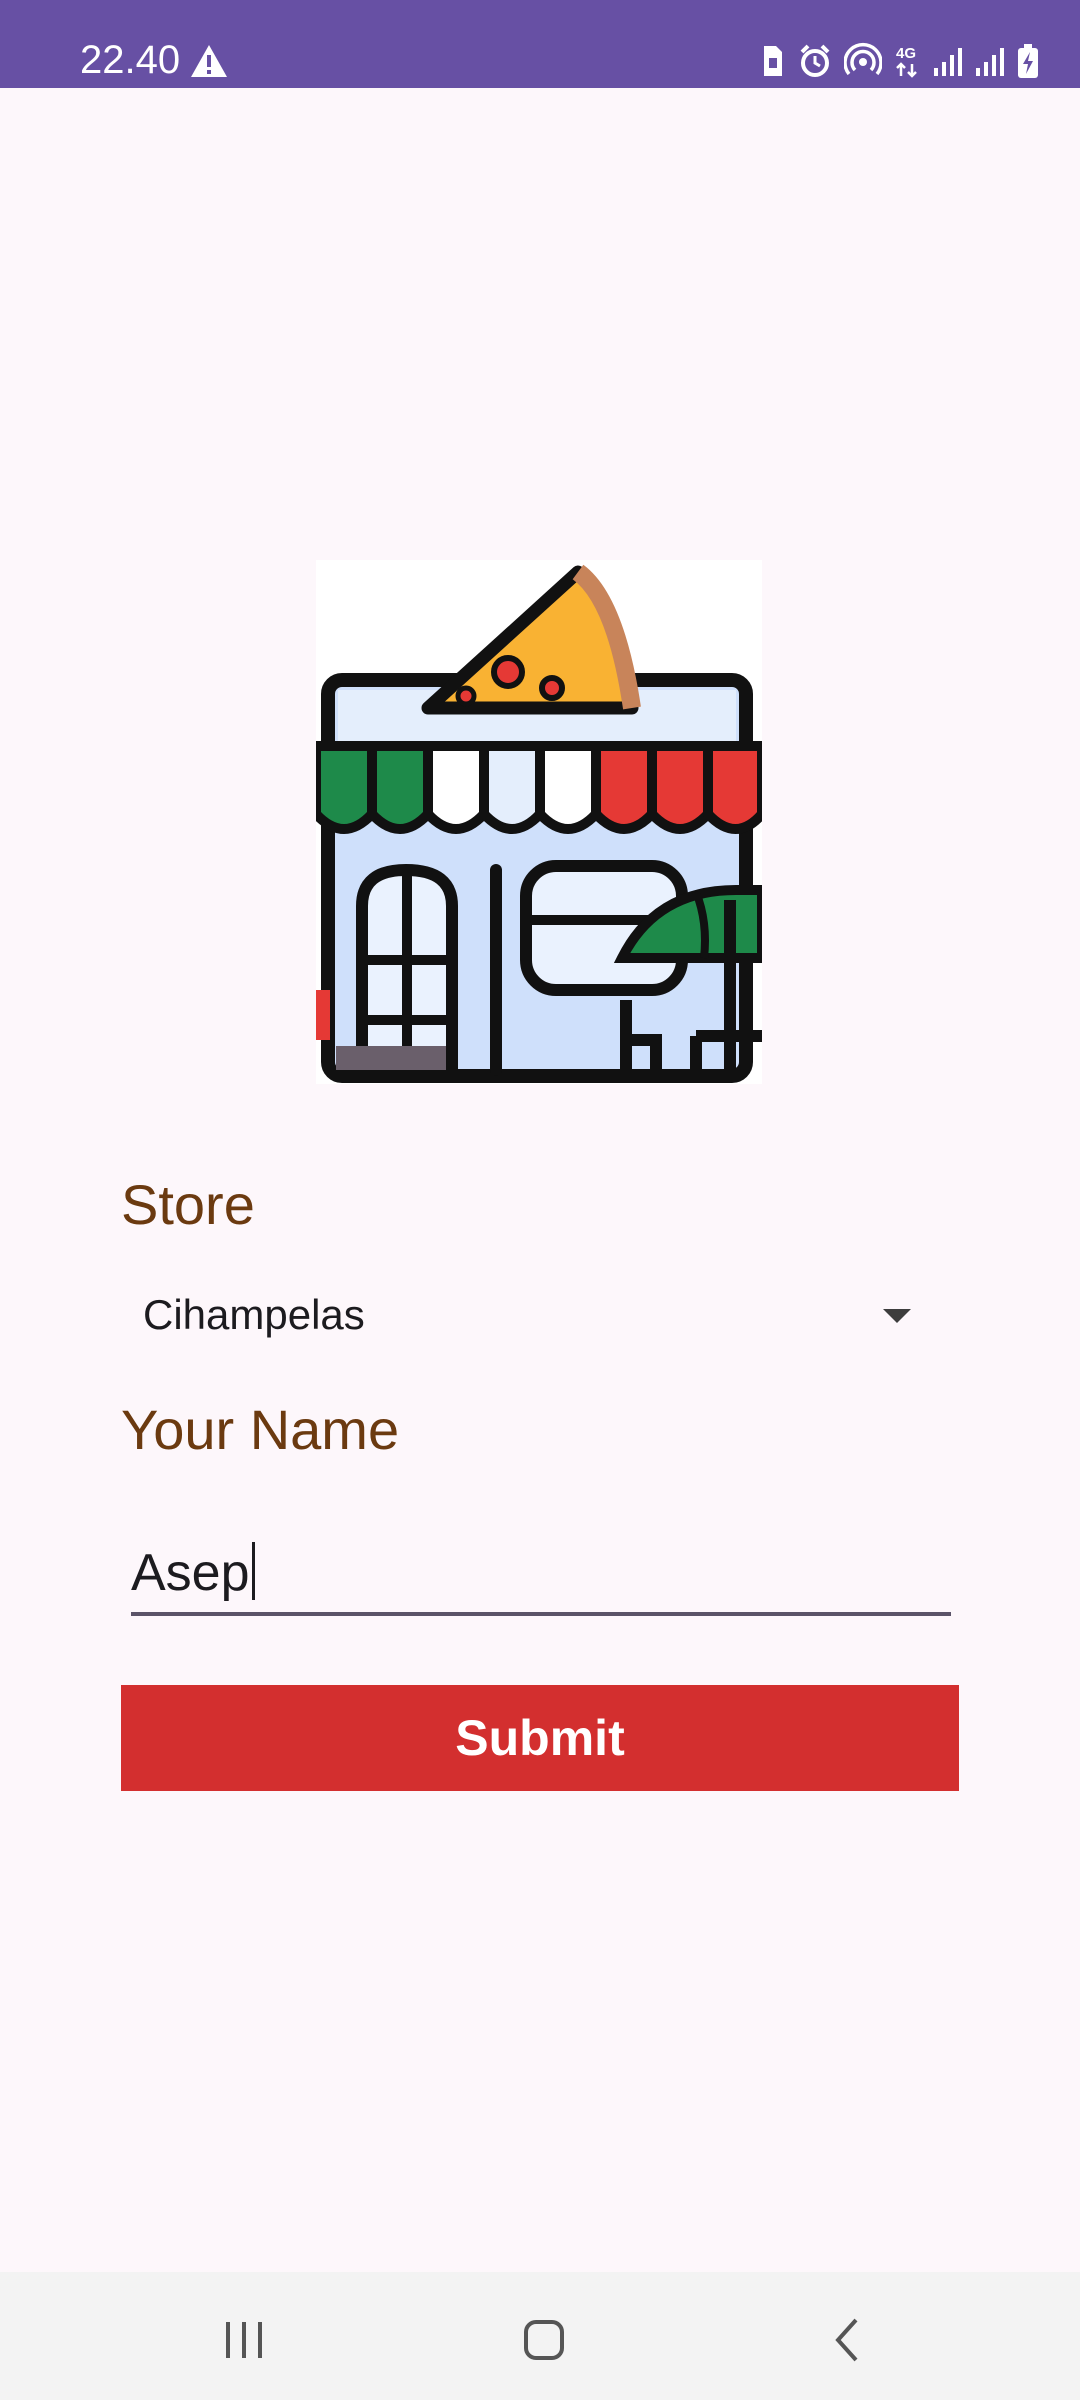 The width and height of the screenshot is (1080, 2400). I want to click on name-label: Your Name, so click(260, 1429).